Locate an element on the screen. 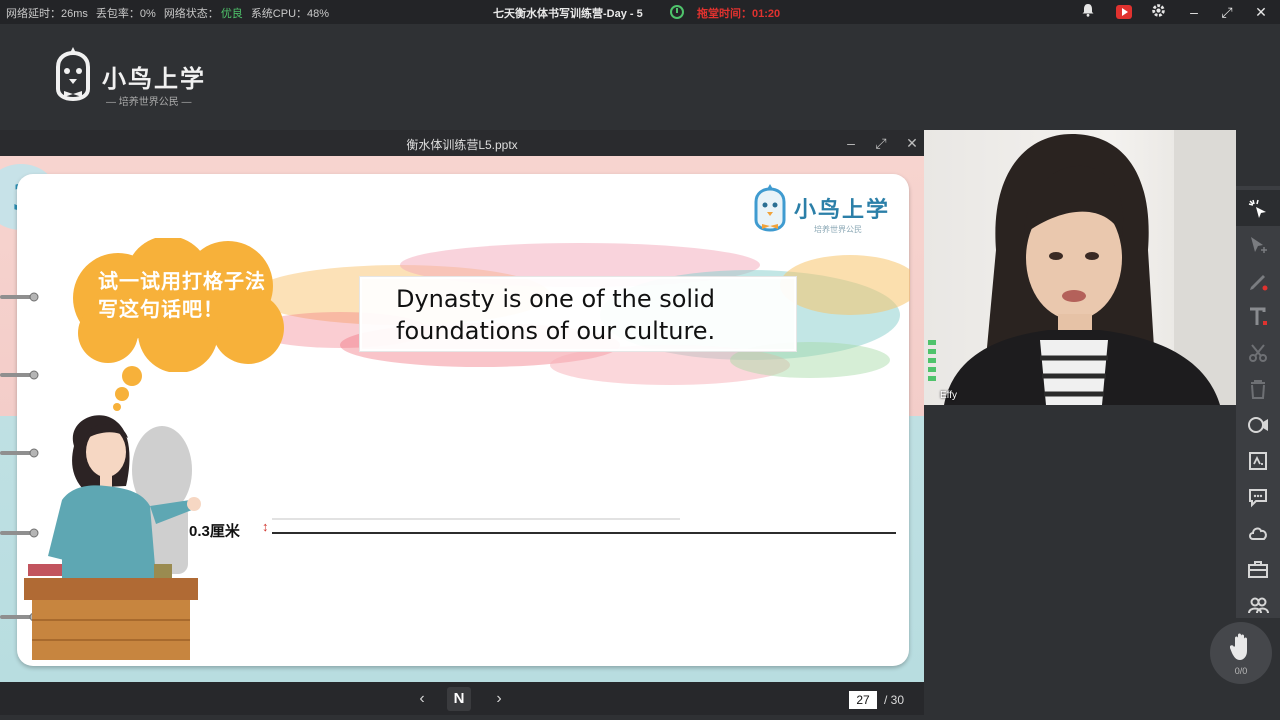  chat-tool is located at coordinates (1258, 496).